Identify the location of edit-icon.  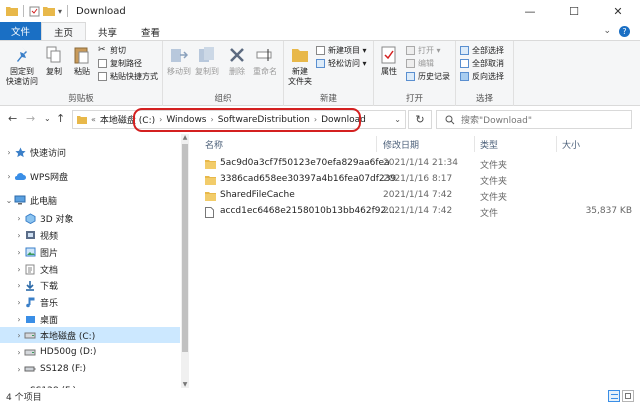
(410, 63).